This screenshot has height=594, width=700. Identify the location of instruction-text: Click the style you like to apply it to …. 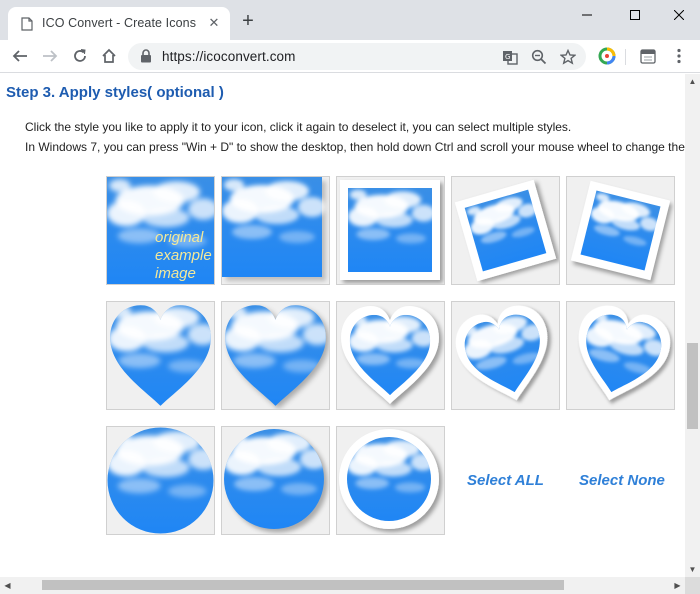
(298, 127).